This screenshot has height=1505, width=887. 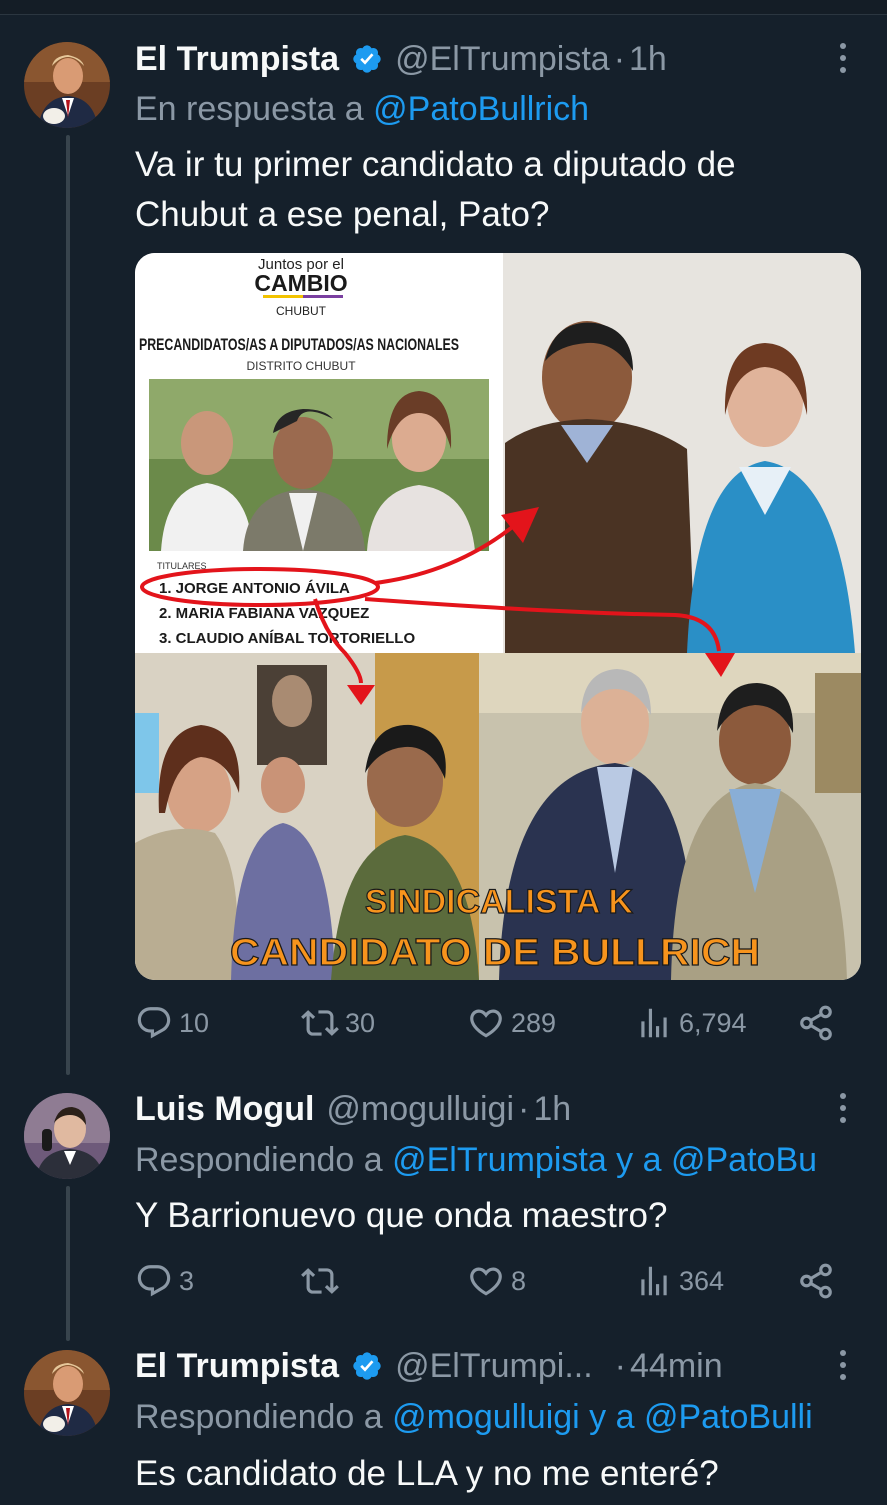 I want to click on reply-count: 3, so click(x=187, y=1280).